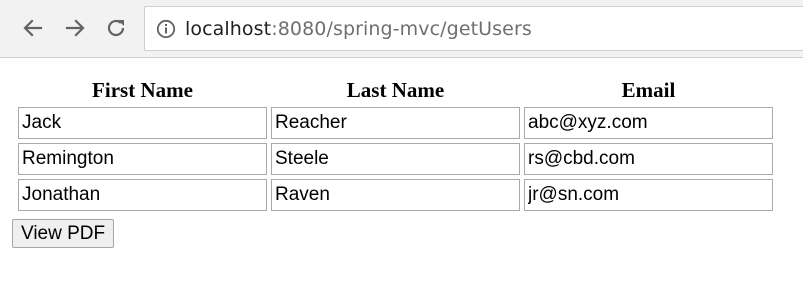  Describe the element at coordinates (142, 89) in the screenshot. I see `column-header-first-name: First Name` at that location.